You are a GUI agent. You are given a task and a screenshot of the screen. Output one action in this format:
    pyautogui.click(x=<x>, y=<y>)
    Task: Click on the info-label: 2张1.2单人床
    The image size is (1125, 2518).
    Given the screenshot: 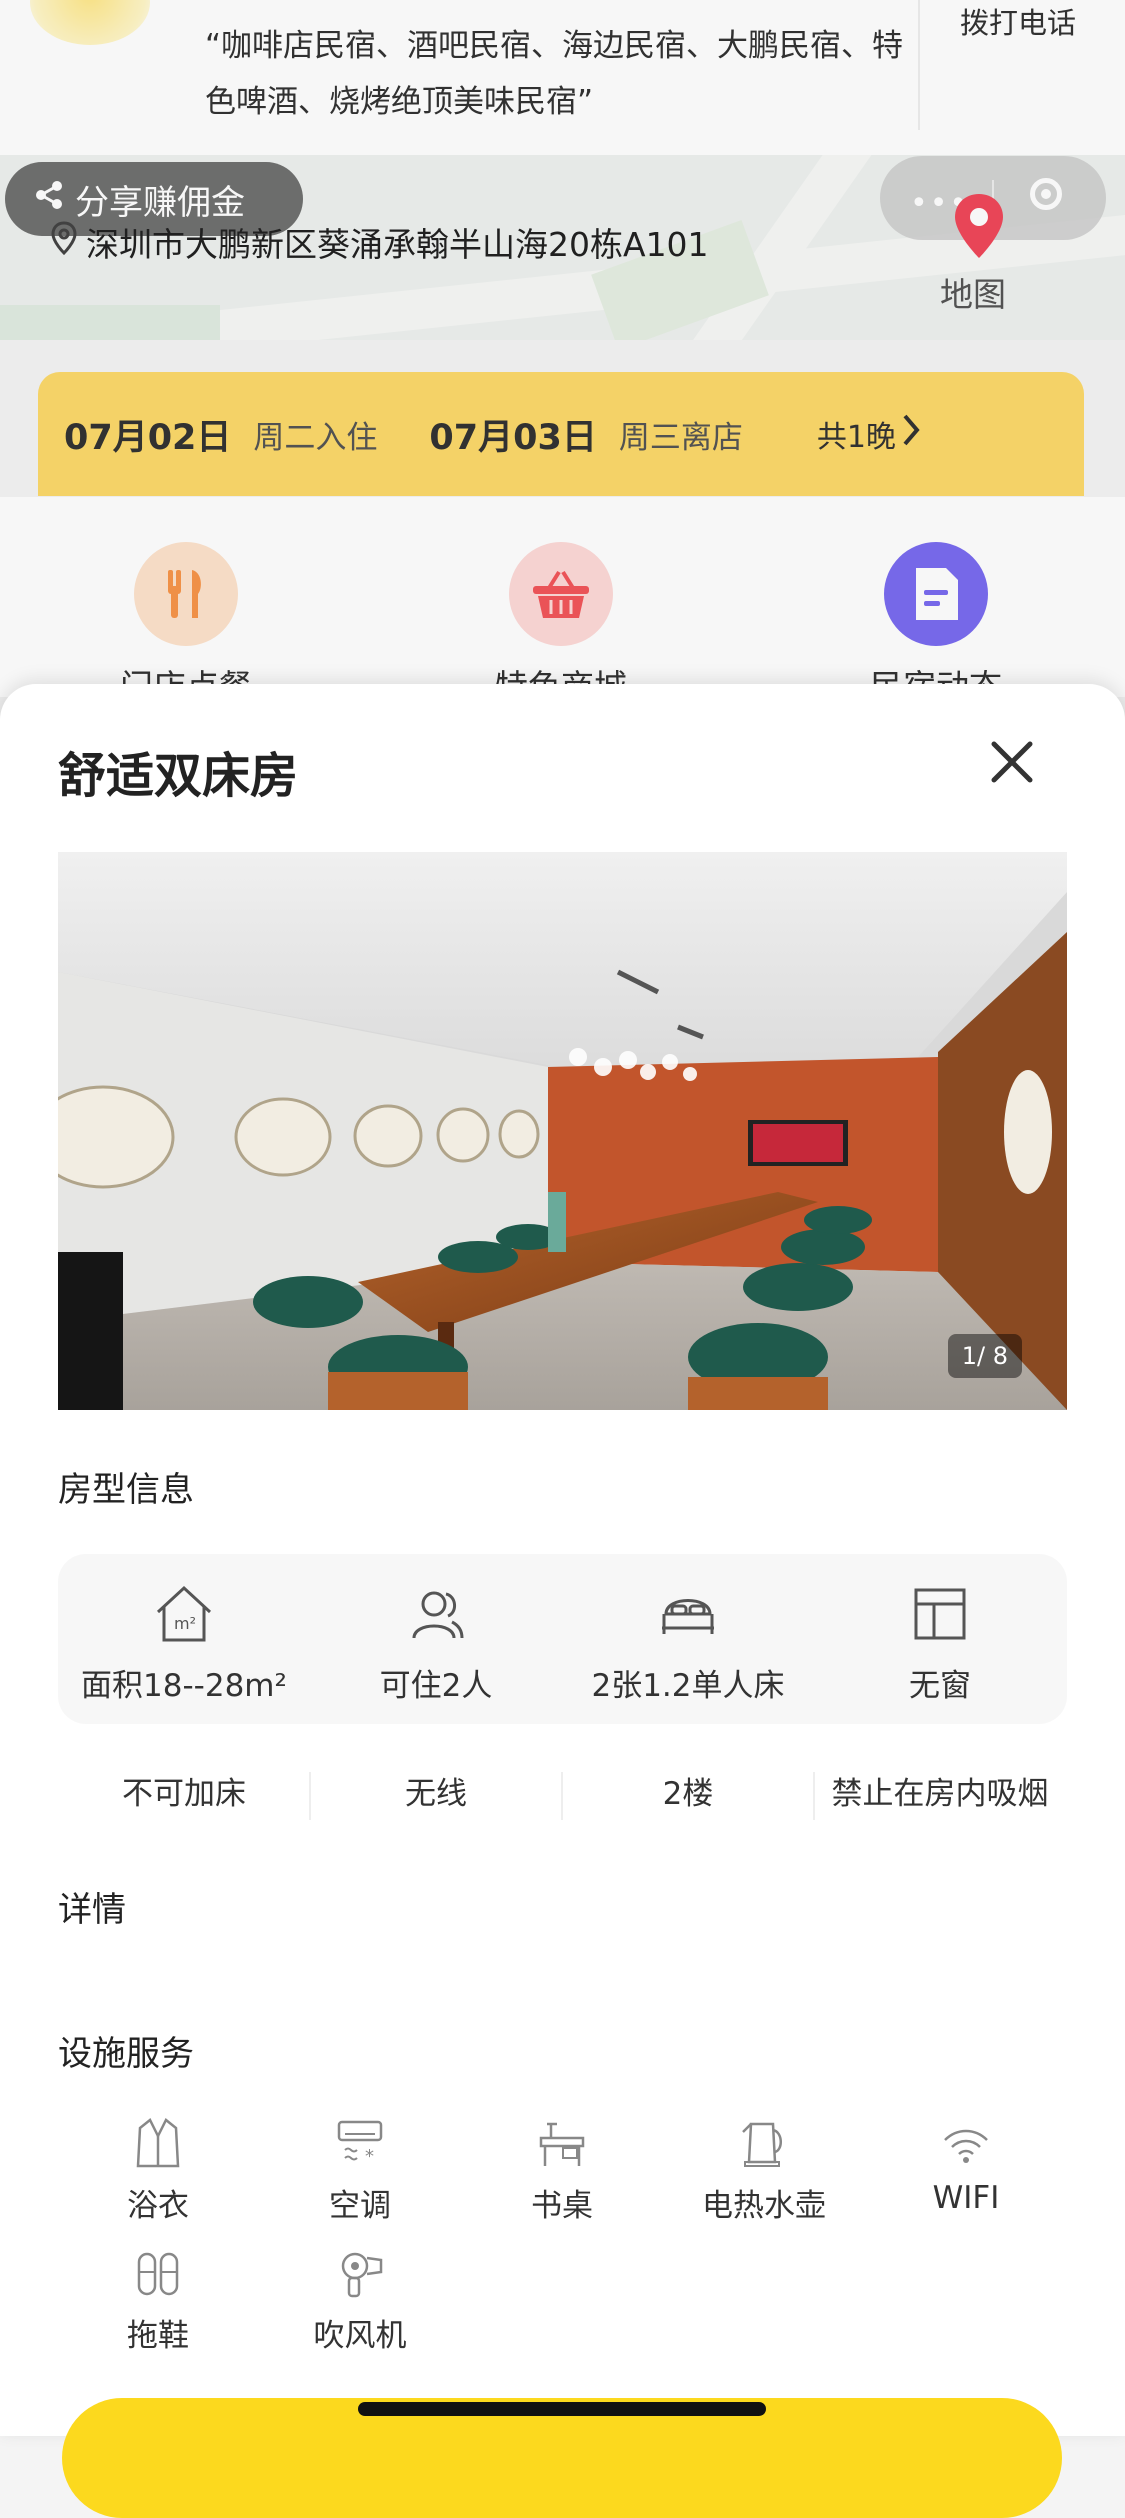 What is the action you would take?
    pyautogui.click(x=688, y=1686)
    